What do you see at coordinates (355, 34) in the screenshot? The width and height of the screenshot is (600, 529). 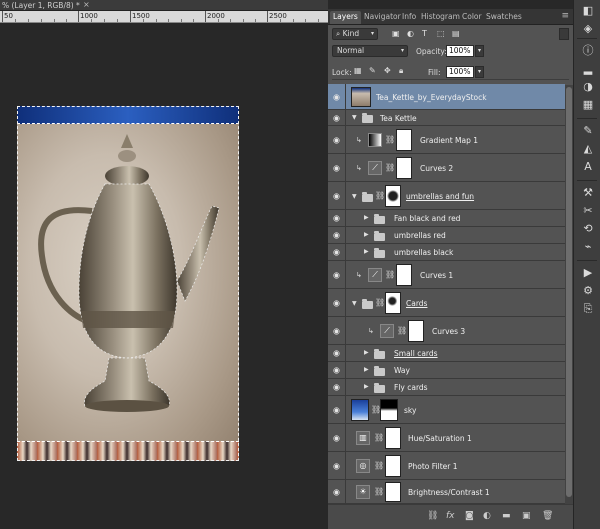 I see `filter-kind-select: ⌕ Kind ▾` at bounding box center [355, 34].